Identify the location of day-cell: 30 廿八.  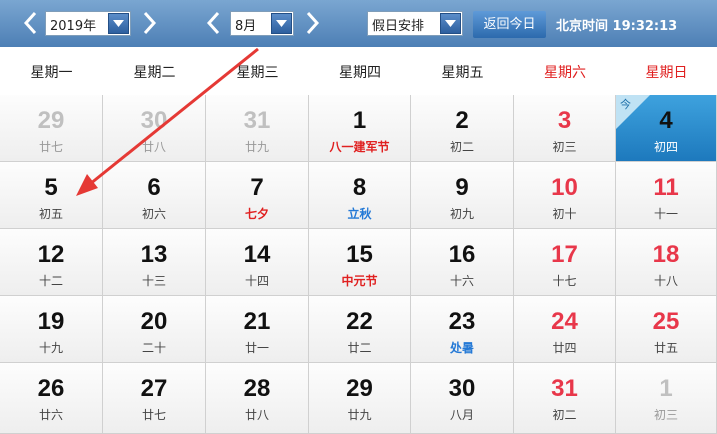
(154, 128).